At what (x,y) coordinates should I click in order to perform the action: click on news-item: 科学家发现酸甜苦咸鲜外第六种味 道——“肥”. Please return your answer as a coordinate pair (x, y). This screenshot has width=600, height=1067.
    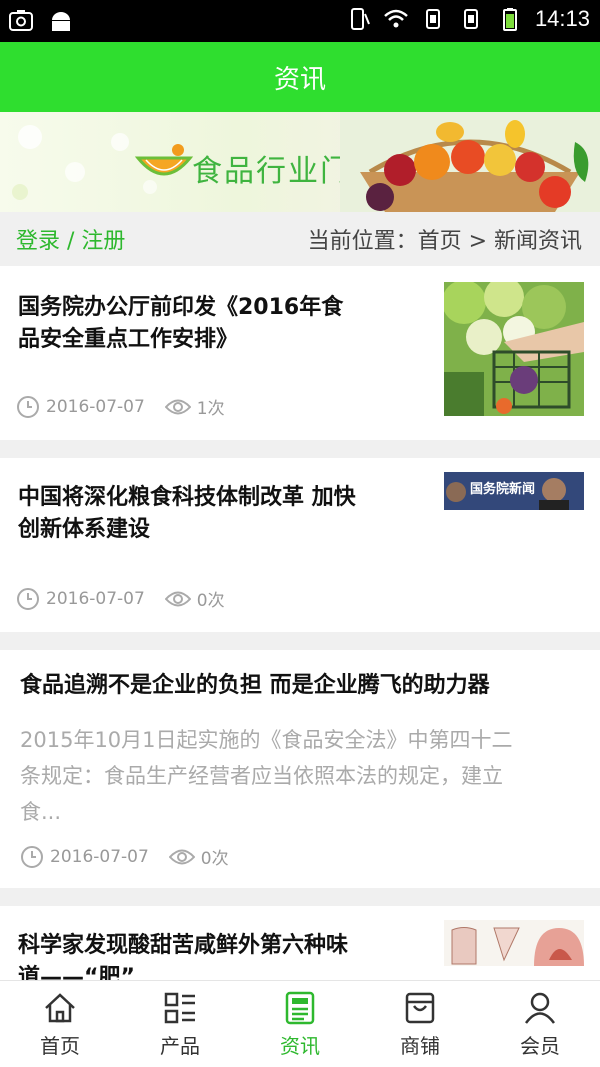
    Looking at the image, I should click on (300, 943).